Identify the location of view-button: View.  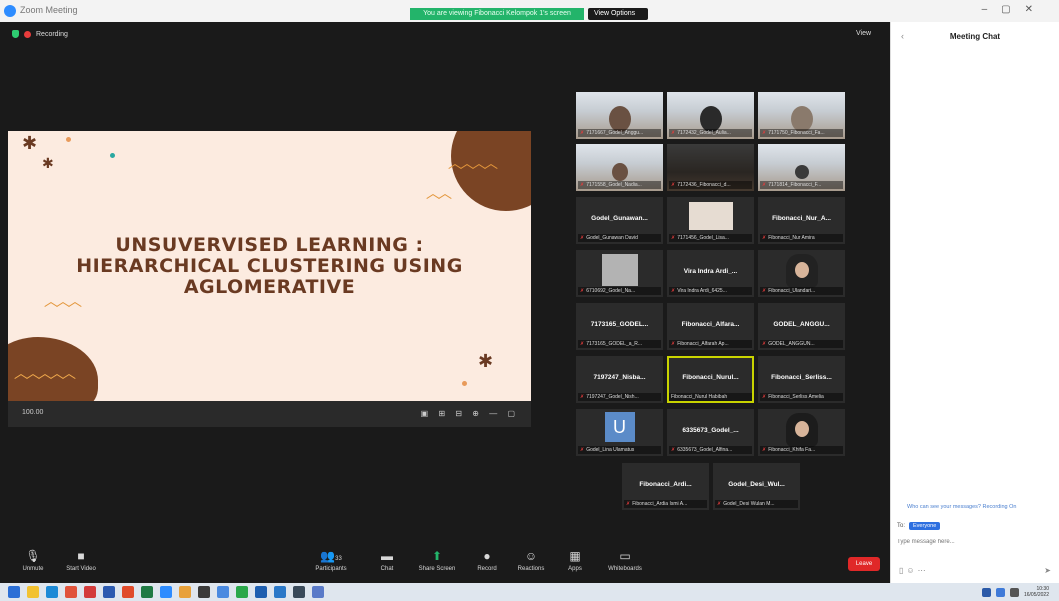
(863, 33).